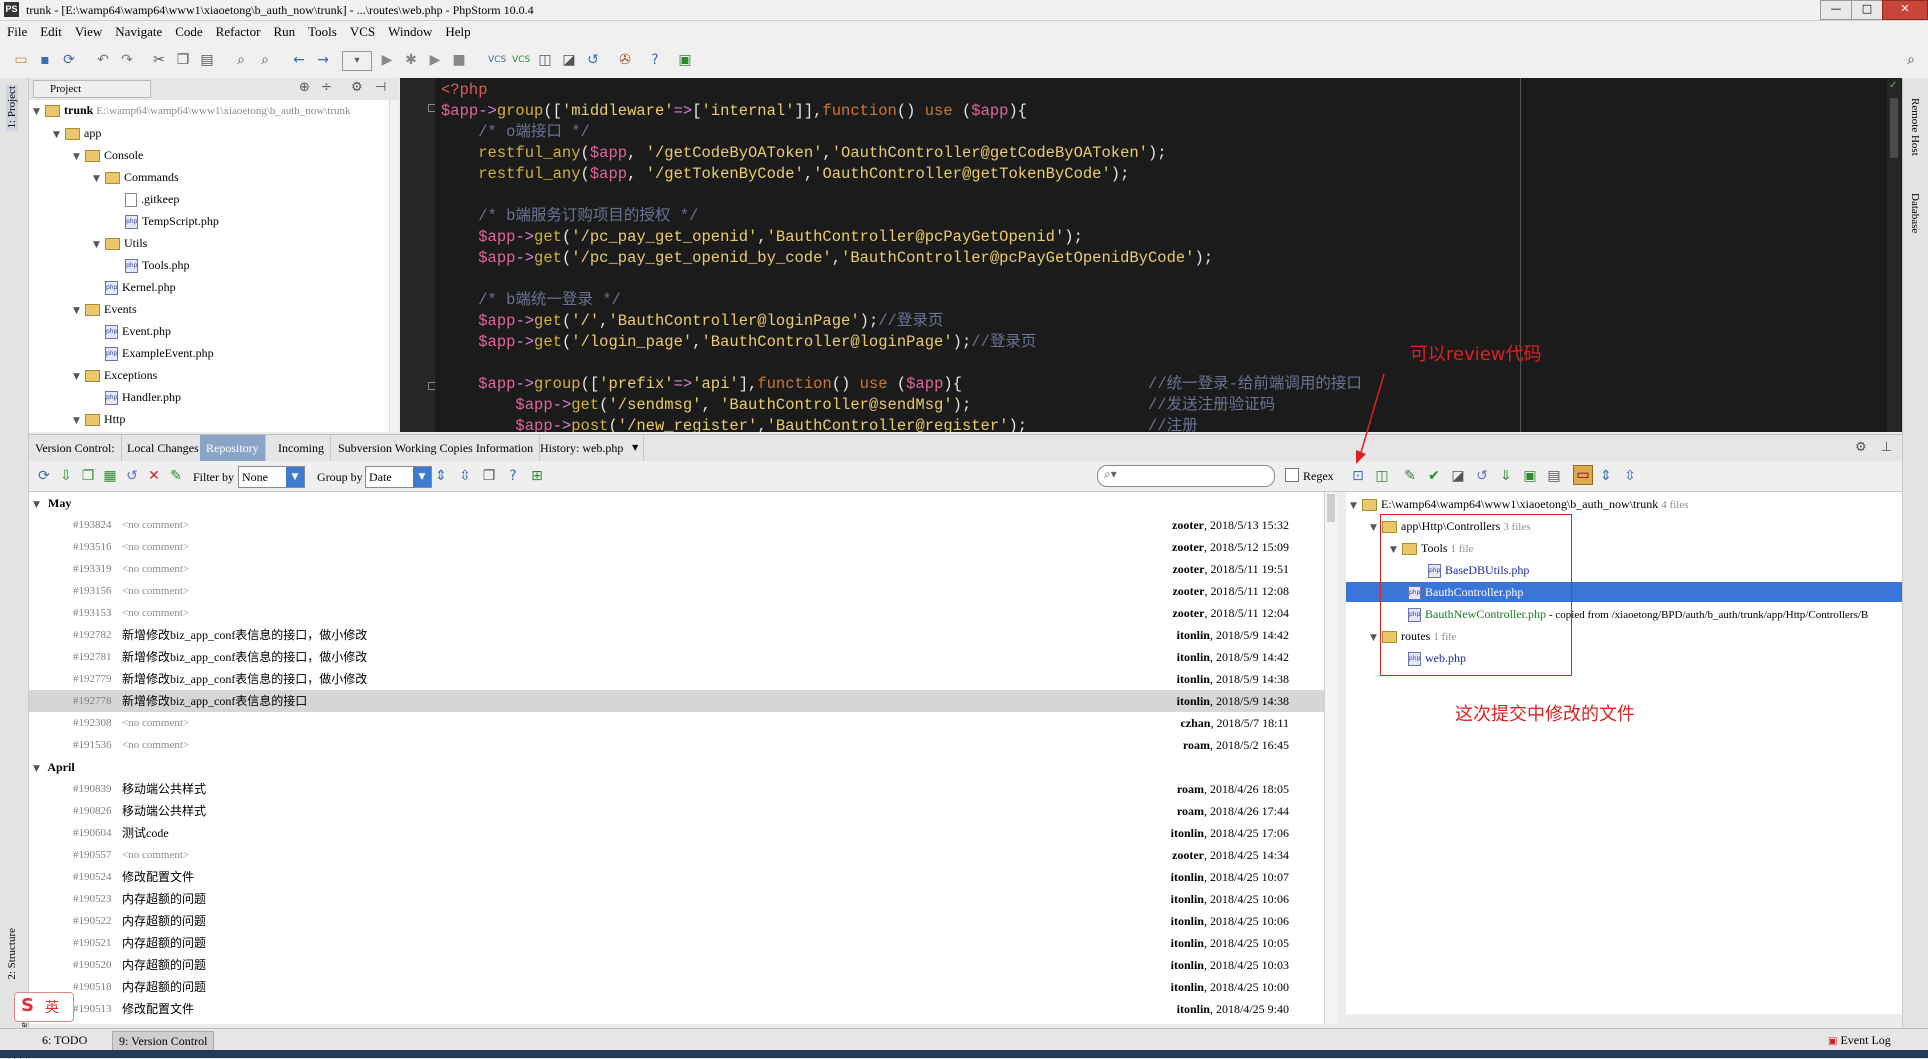  I want to click on tree-item-event: php Event.php, so click(138, 331).